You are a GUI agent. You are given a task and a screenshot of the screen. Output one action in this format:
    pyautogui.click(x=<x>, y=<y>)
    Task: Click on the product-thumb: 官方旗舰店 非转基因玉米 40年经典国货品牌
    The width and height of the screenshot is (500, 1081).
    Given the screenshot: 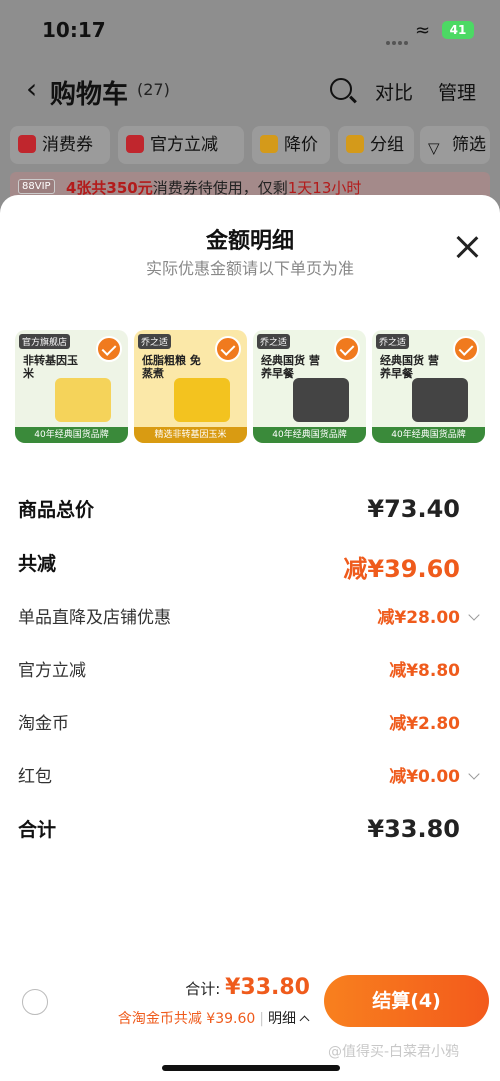 What is the action you would take?
    pyautogui.click(x=71, y=386)
    